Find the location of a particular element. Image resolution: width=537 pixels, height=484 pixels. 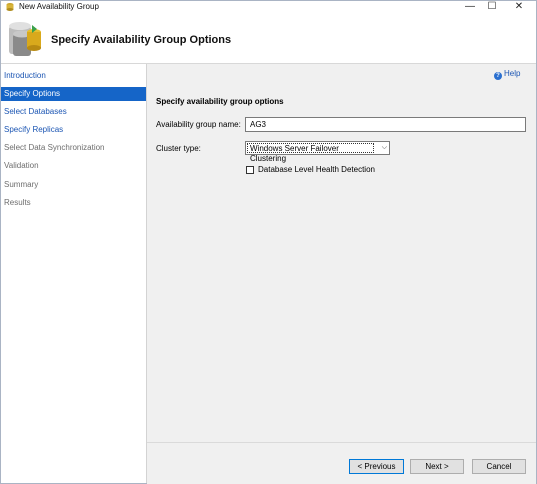

chevron-down-icon: ⌵ is located at coordinates (384, 147).